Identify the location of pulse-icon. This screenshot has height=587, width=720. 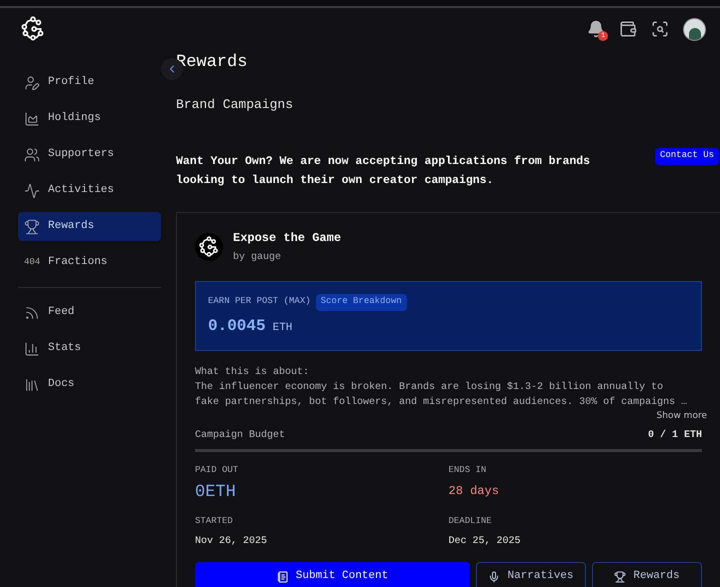
(32, 190).